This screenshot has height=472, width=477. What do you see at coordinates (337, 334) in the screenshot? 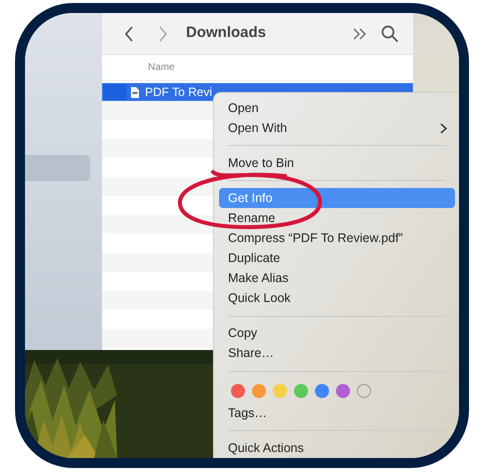
I see `menu-item: Copy` at bounding box center [337, 334].